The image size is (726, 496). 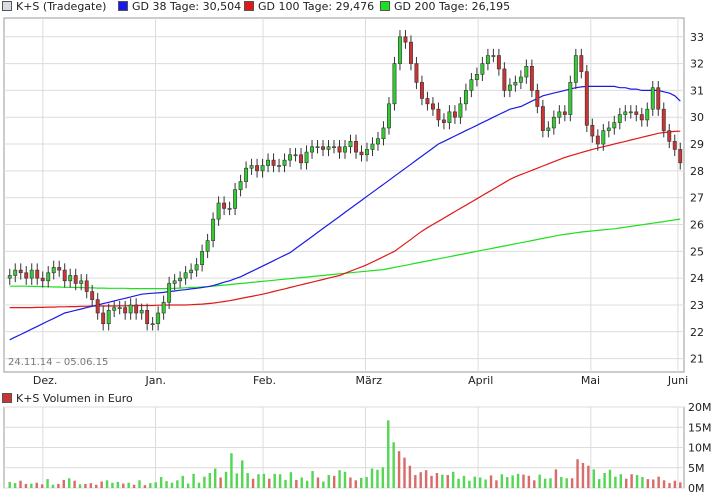 What do you see at coordinates (368, 380) in the screenshot?
I see `x-tick-label: März` at bounding box center [368, 380].